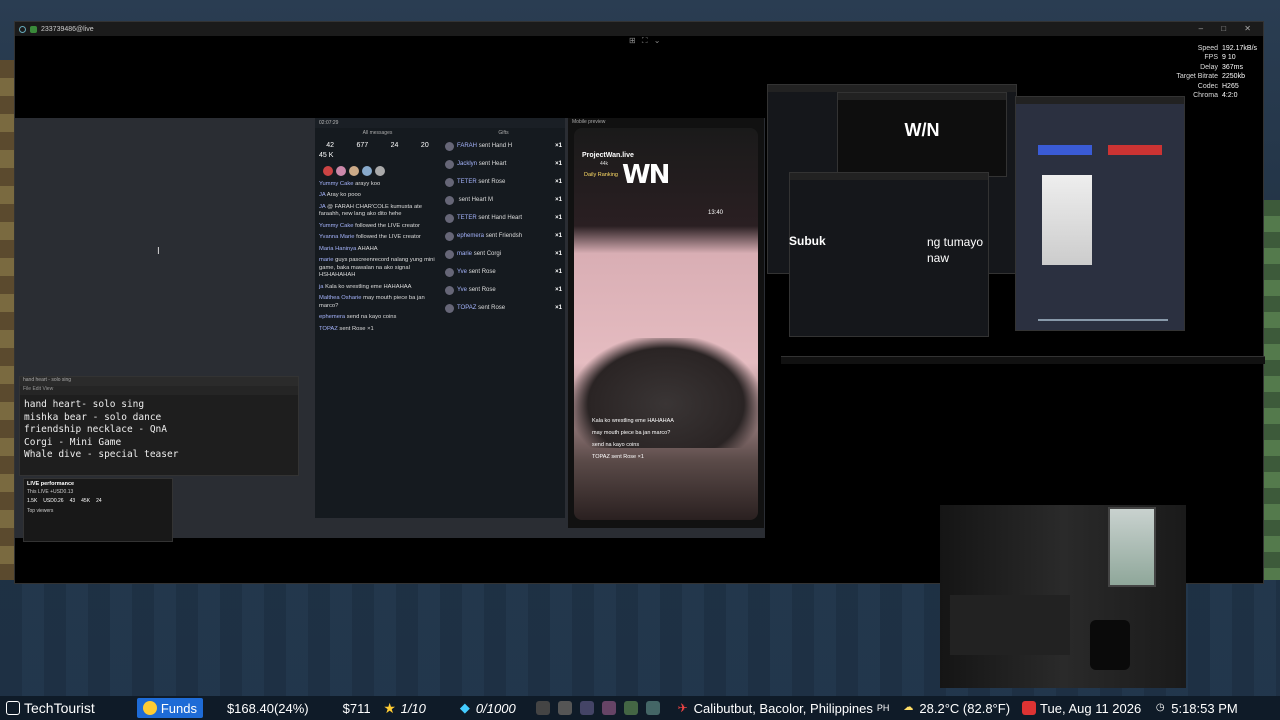 The height and width of the screenshot is (720, 1280). I want to click on chat-user: TOPAZ, so click(328, 329).